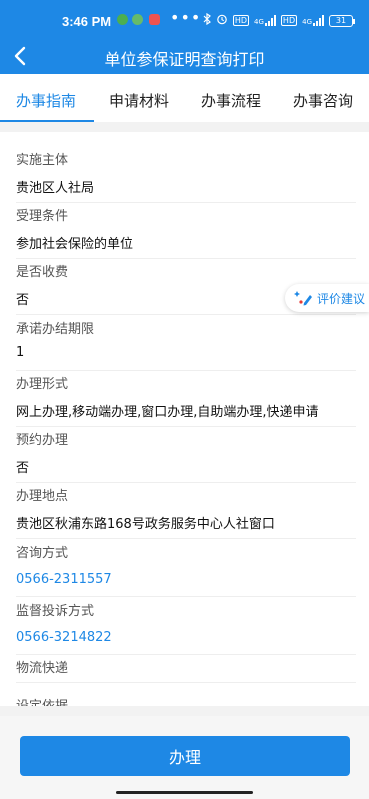 Image resolution: width=369 pixels, height=799 pixels. I want to click on field-label: 是否收费, so click(42, 272).